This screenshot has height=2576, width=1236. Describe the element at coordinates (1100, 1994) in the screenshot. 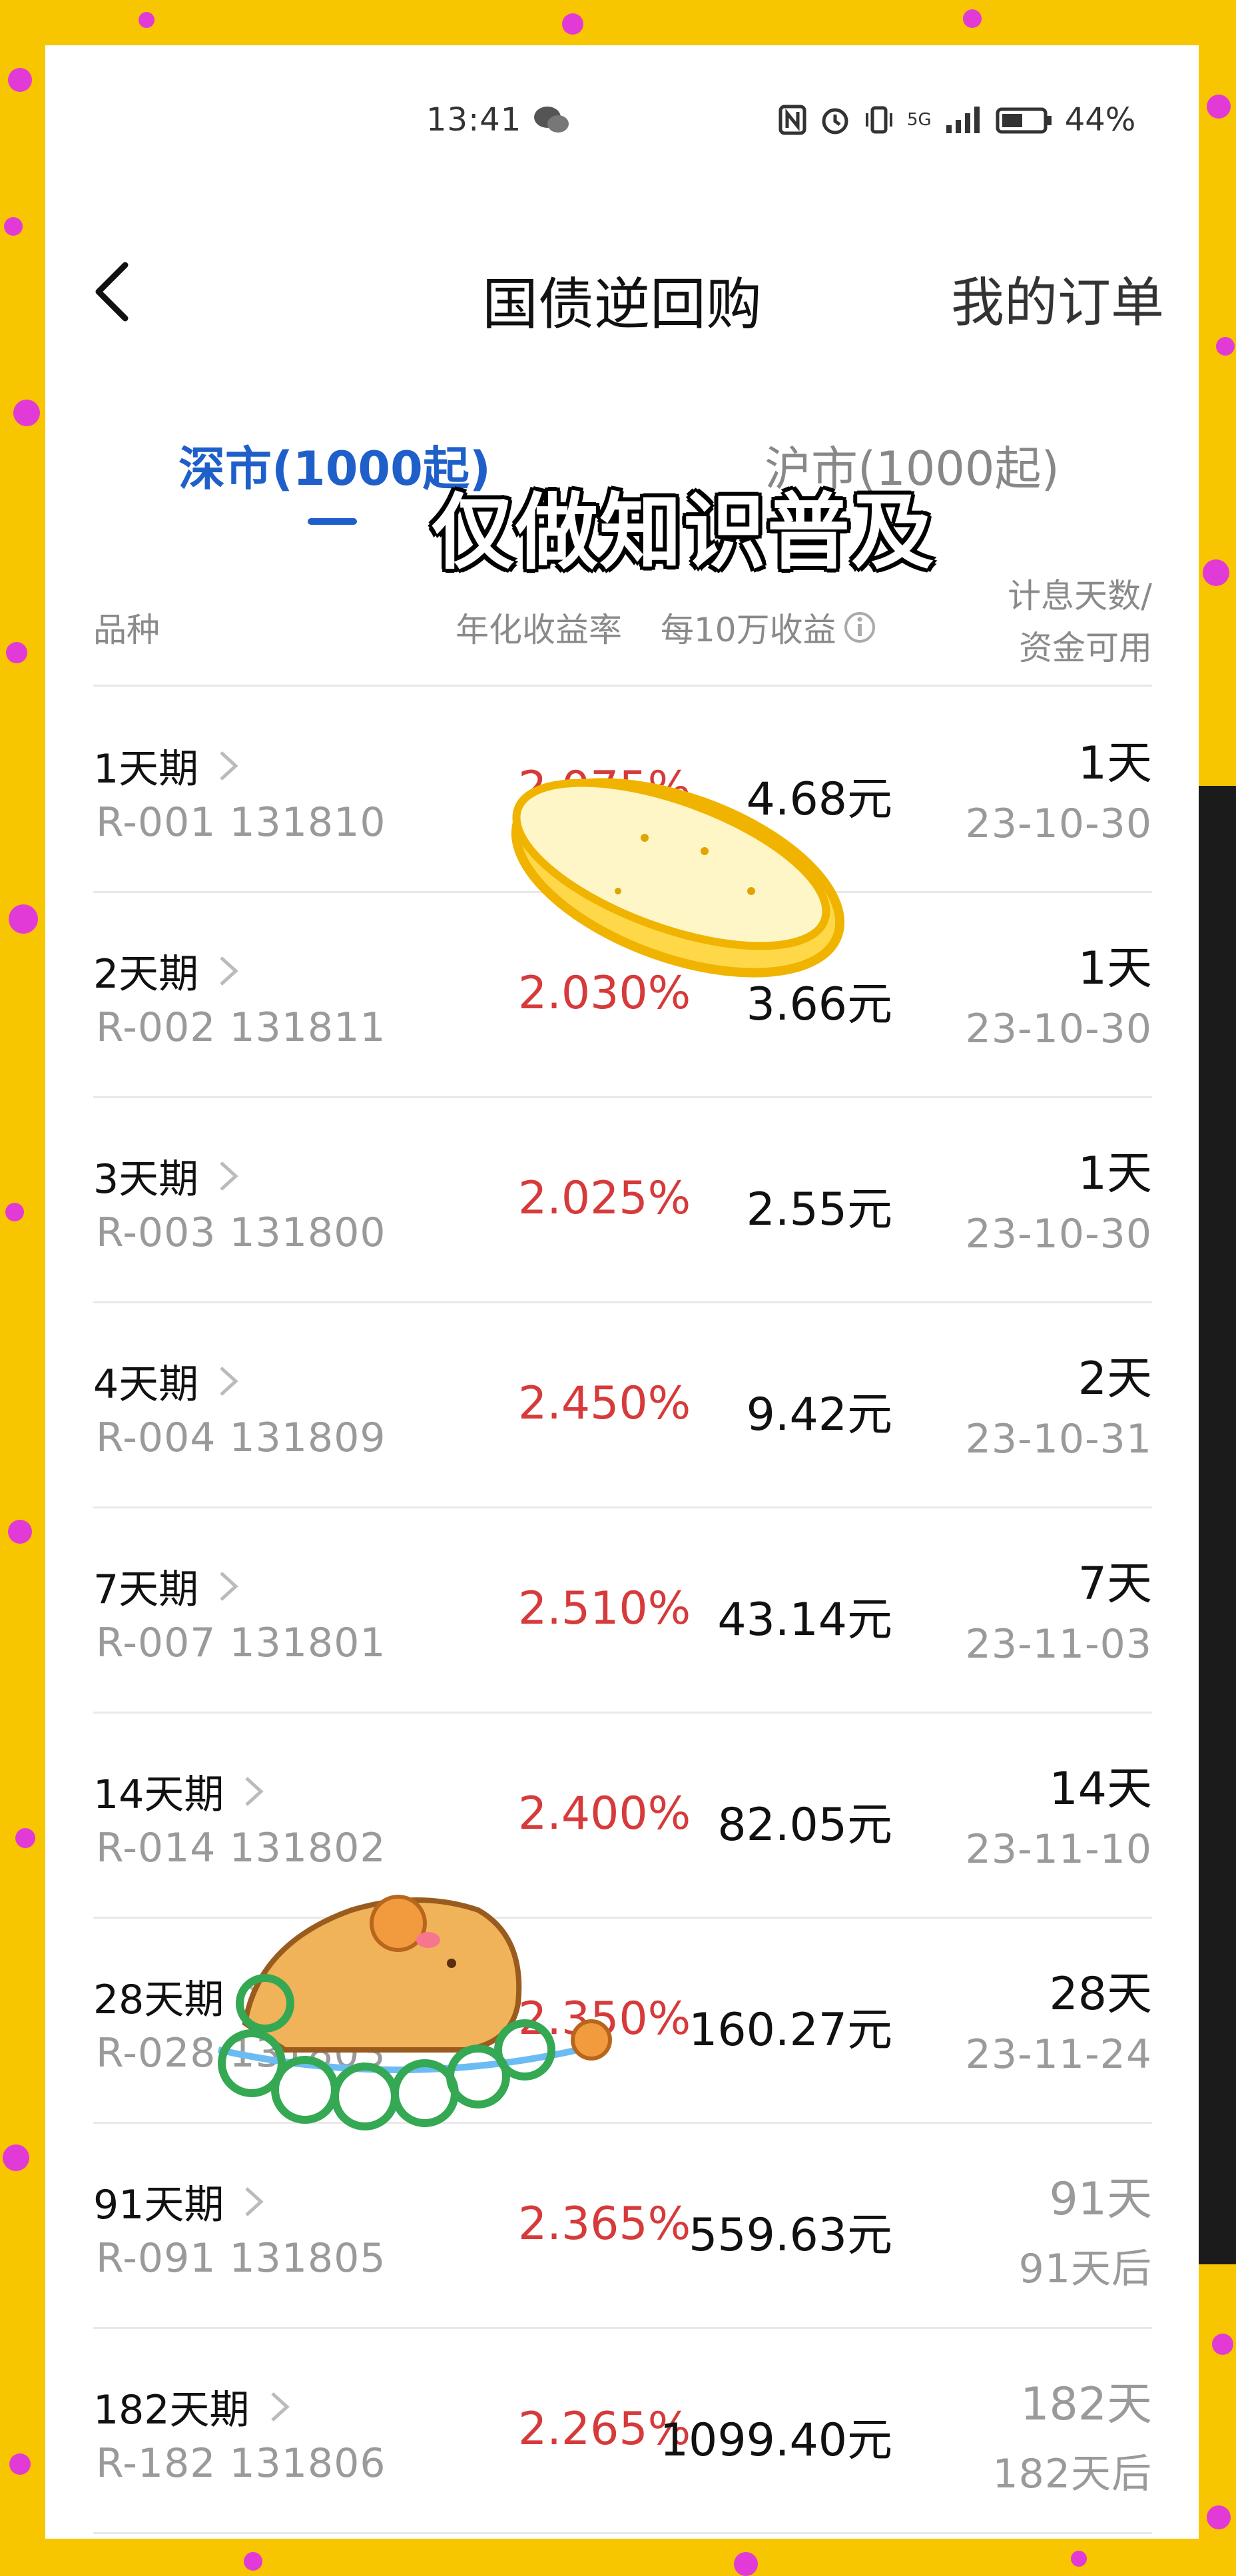

I see `interest-days: 28天` at that location.